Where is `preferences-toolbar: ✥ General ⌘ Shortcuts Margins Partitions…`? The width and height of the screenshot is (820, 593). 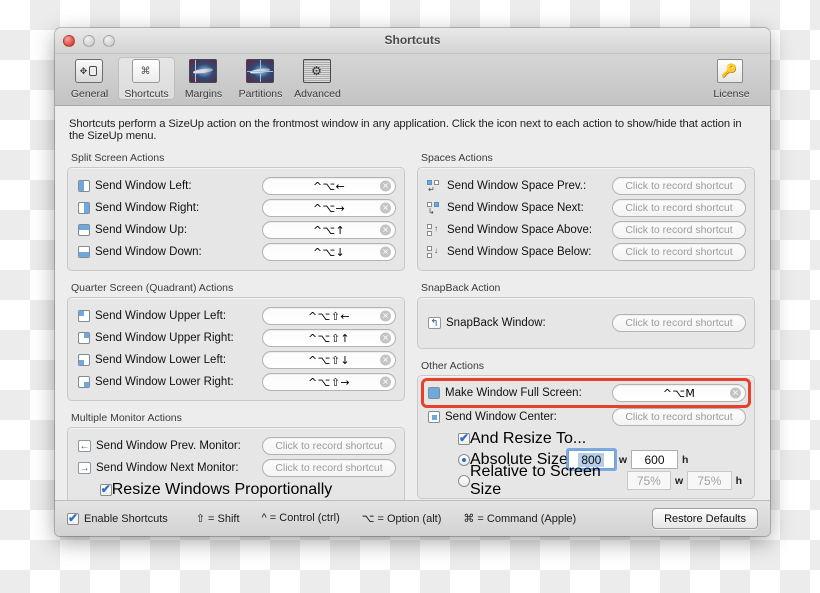 preferences-toolbar: ✥ General ⌘ Shortcuts Margins Partitions… is located at coordinates (412, 80).